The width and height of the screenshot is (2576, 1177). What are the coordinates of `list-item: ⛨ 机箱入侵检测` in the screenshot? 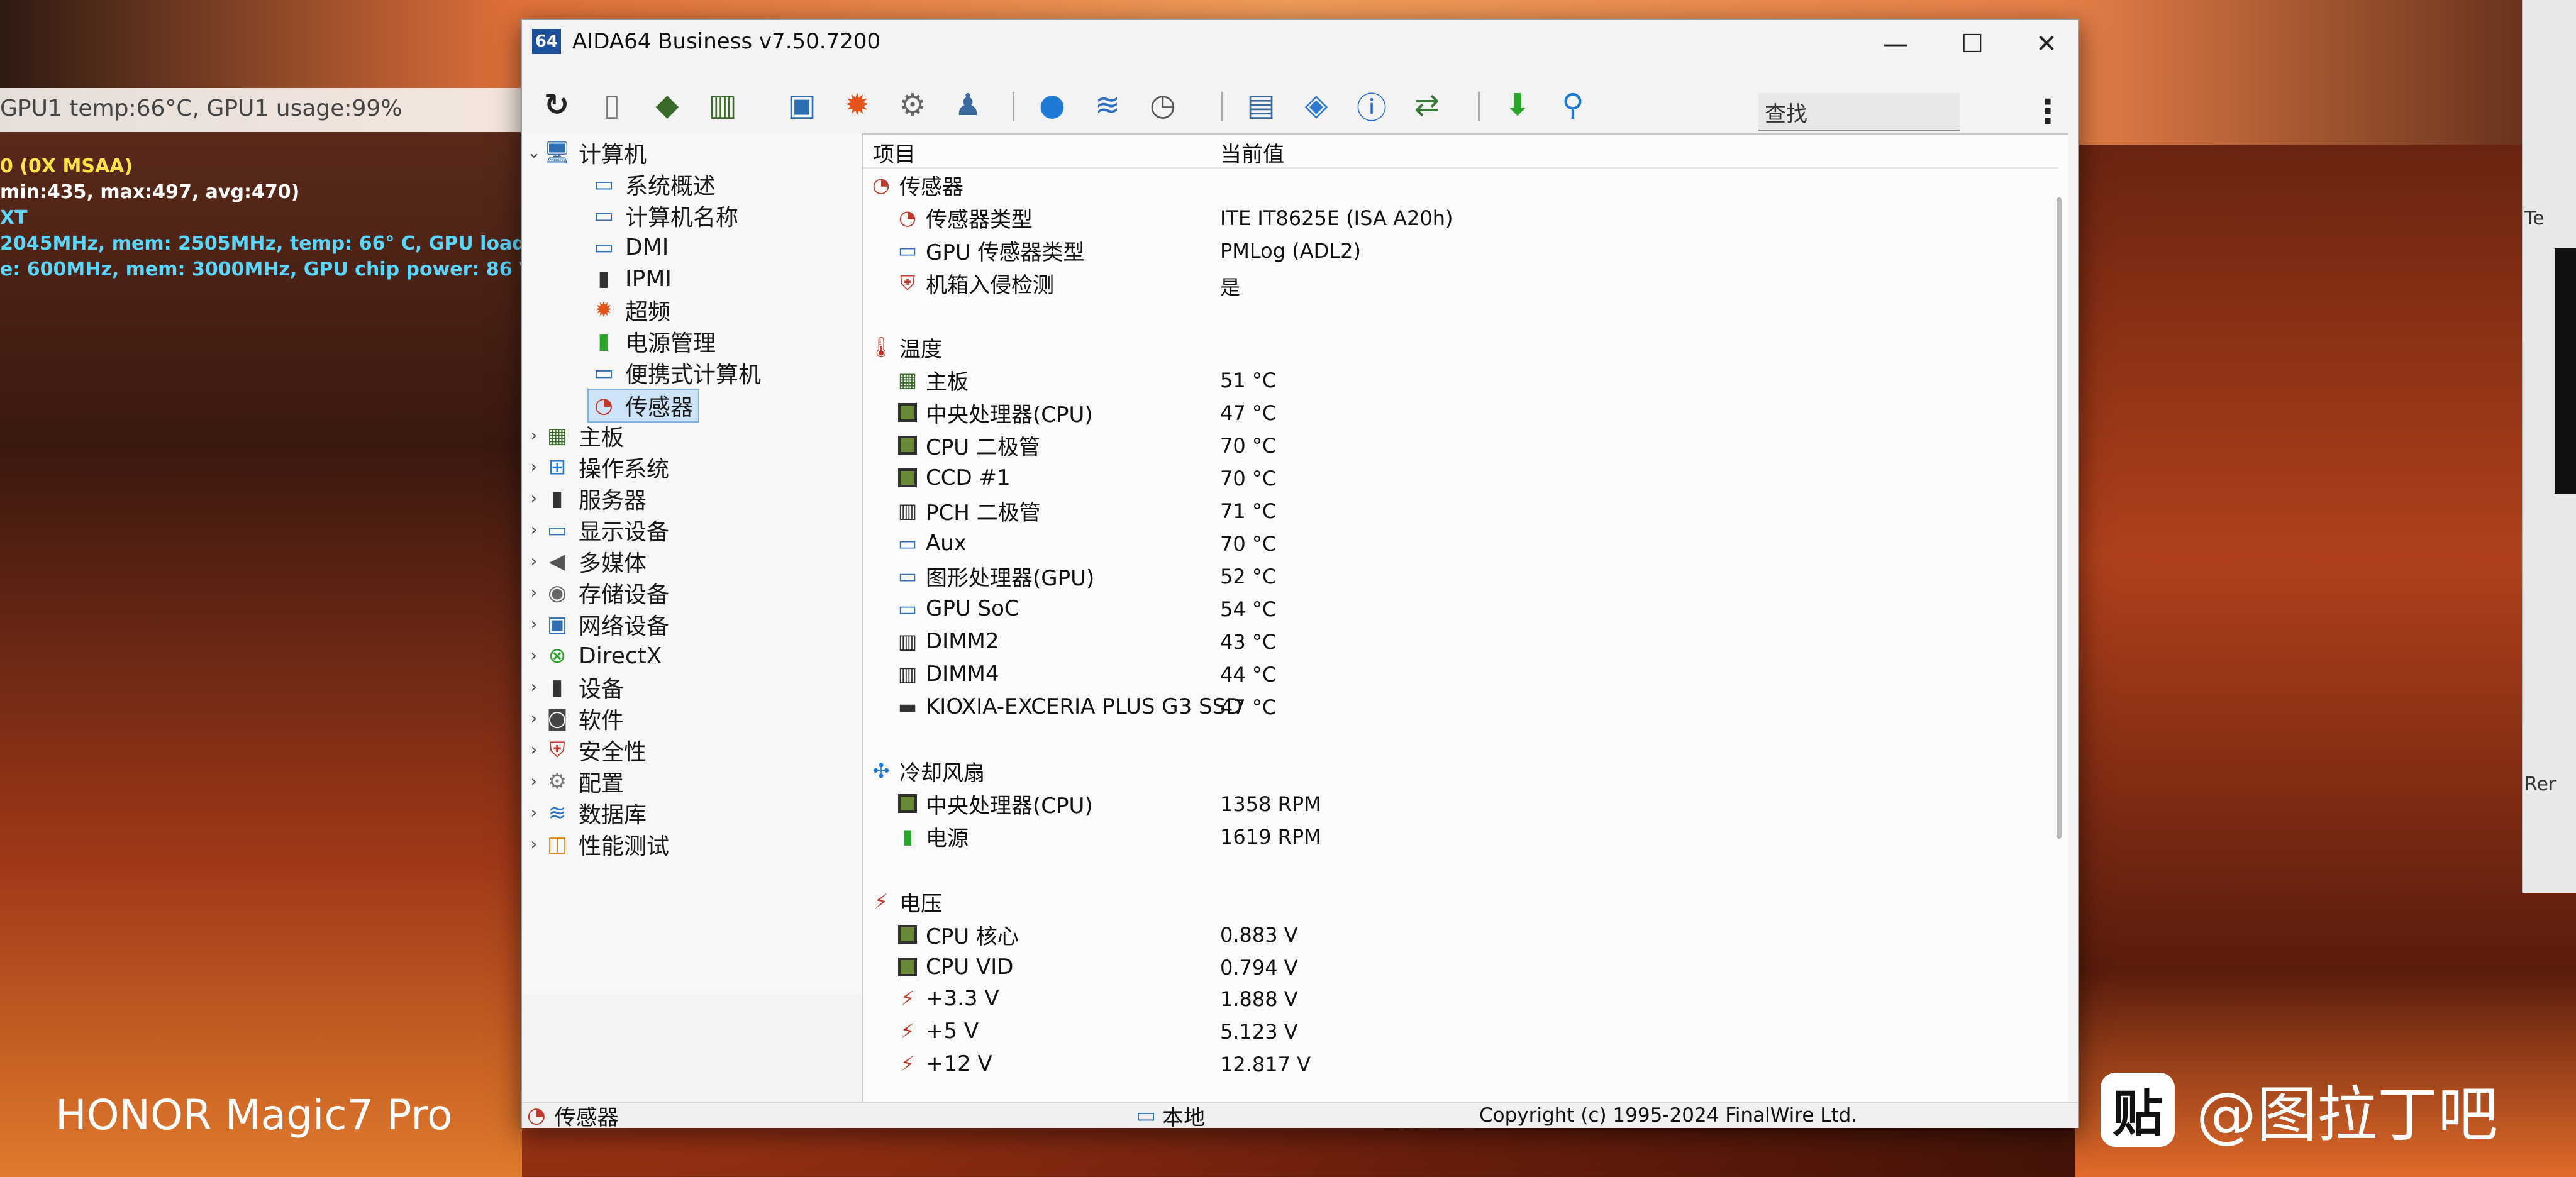 It's located at (974, 283).